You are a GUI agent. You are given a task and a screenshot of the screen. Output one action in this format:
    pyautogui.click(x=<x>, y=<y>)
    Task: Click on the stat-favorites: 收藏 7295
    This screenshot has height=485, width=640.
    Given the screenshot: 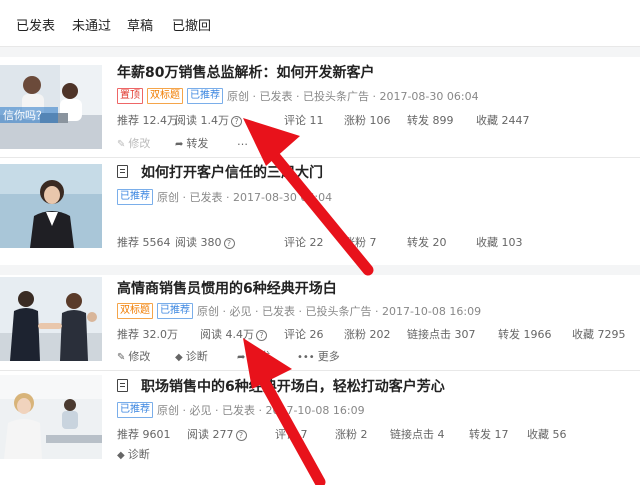 What is the action you would take?
    pyautogui.click(x=599, y=334)
    